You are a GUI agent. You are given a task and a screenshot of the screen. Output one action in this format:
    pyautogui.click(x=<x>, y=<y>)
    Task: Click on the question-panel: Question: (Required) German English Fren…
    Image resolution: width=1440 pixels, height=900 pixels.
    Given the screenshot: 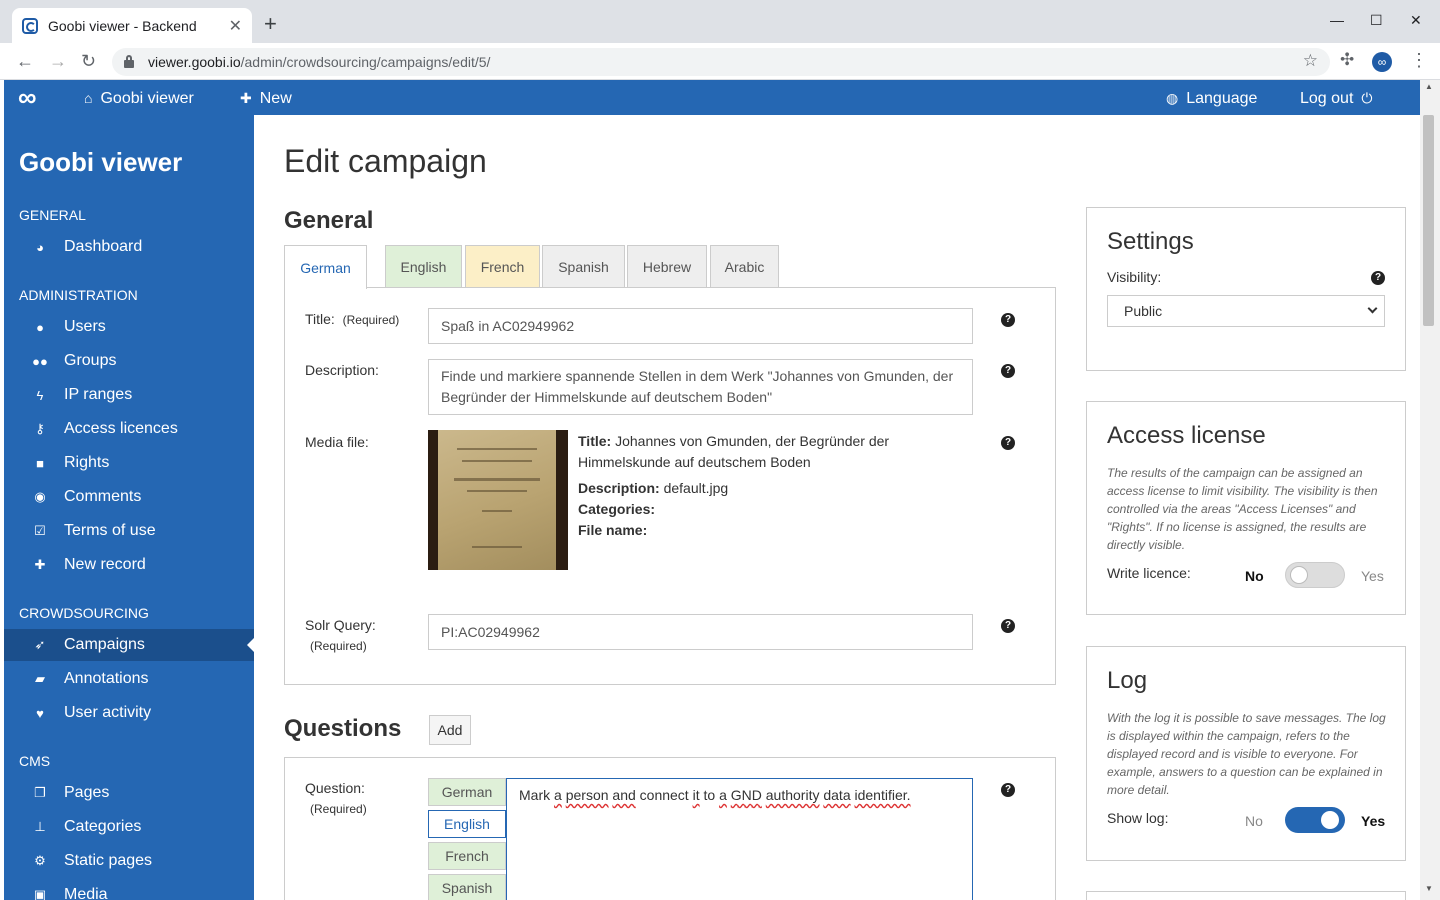 What is the action you would take?
    pyautogui.click(x=670, y=828)
    